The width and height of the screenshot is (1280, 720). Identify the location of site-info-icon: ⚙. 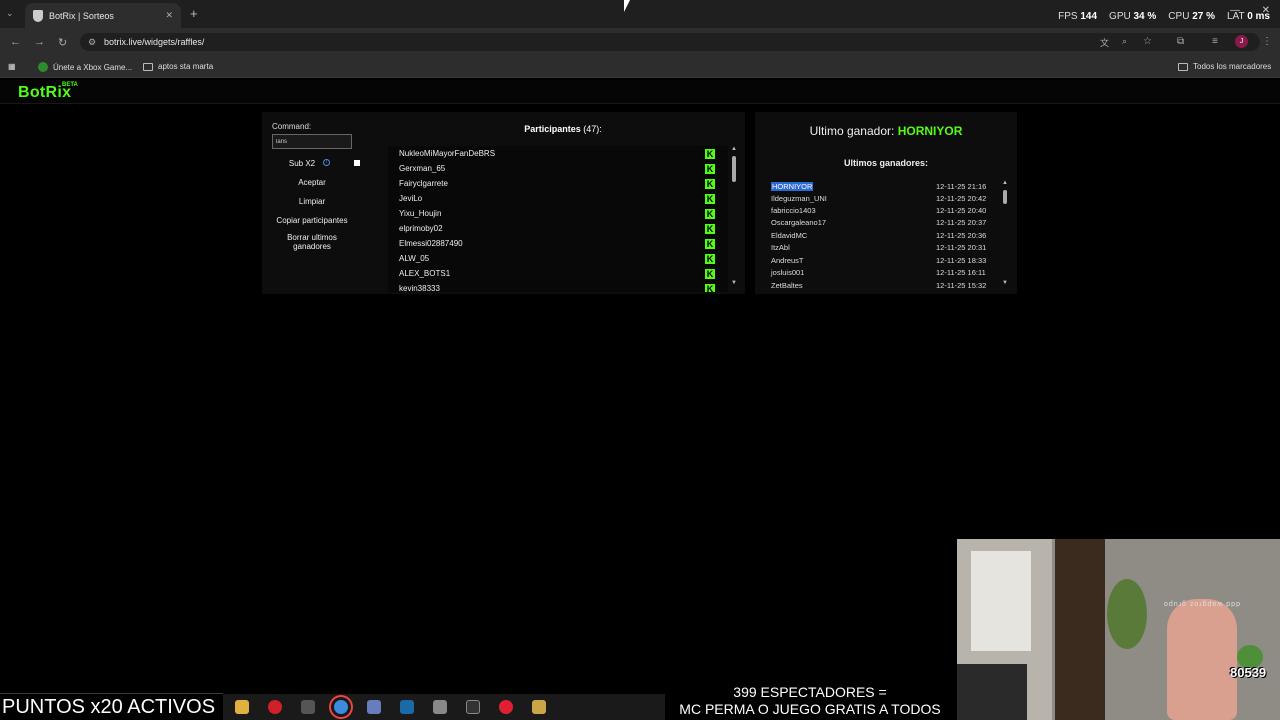
(92, 42).